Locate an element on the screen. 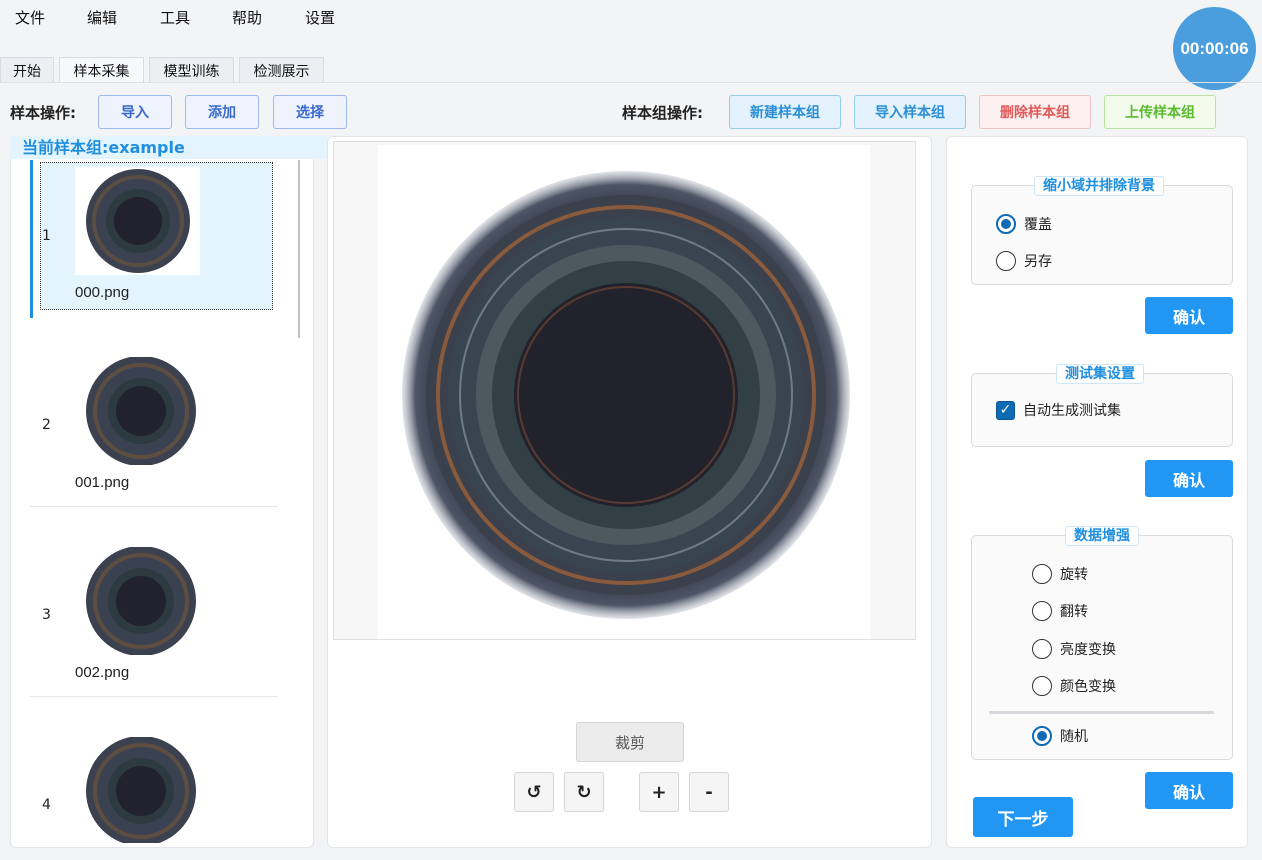  flip-label: 翻转 is located at coordinates (1074, 612).